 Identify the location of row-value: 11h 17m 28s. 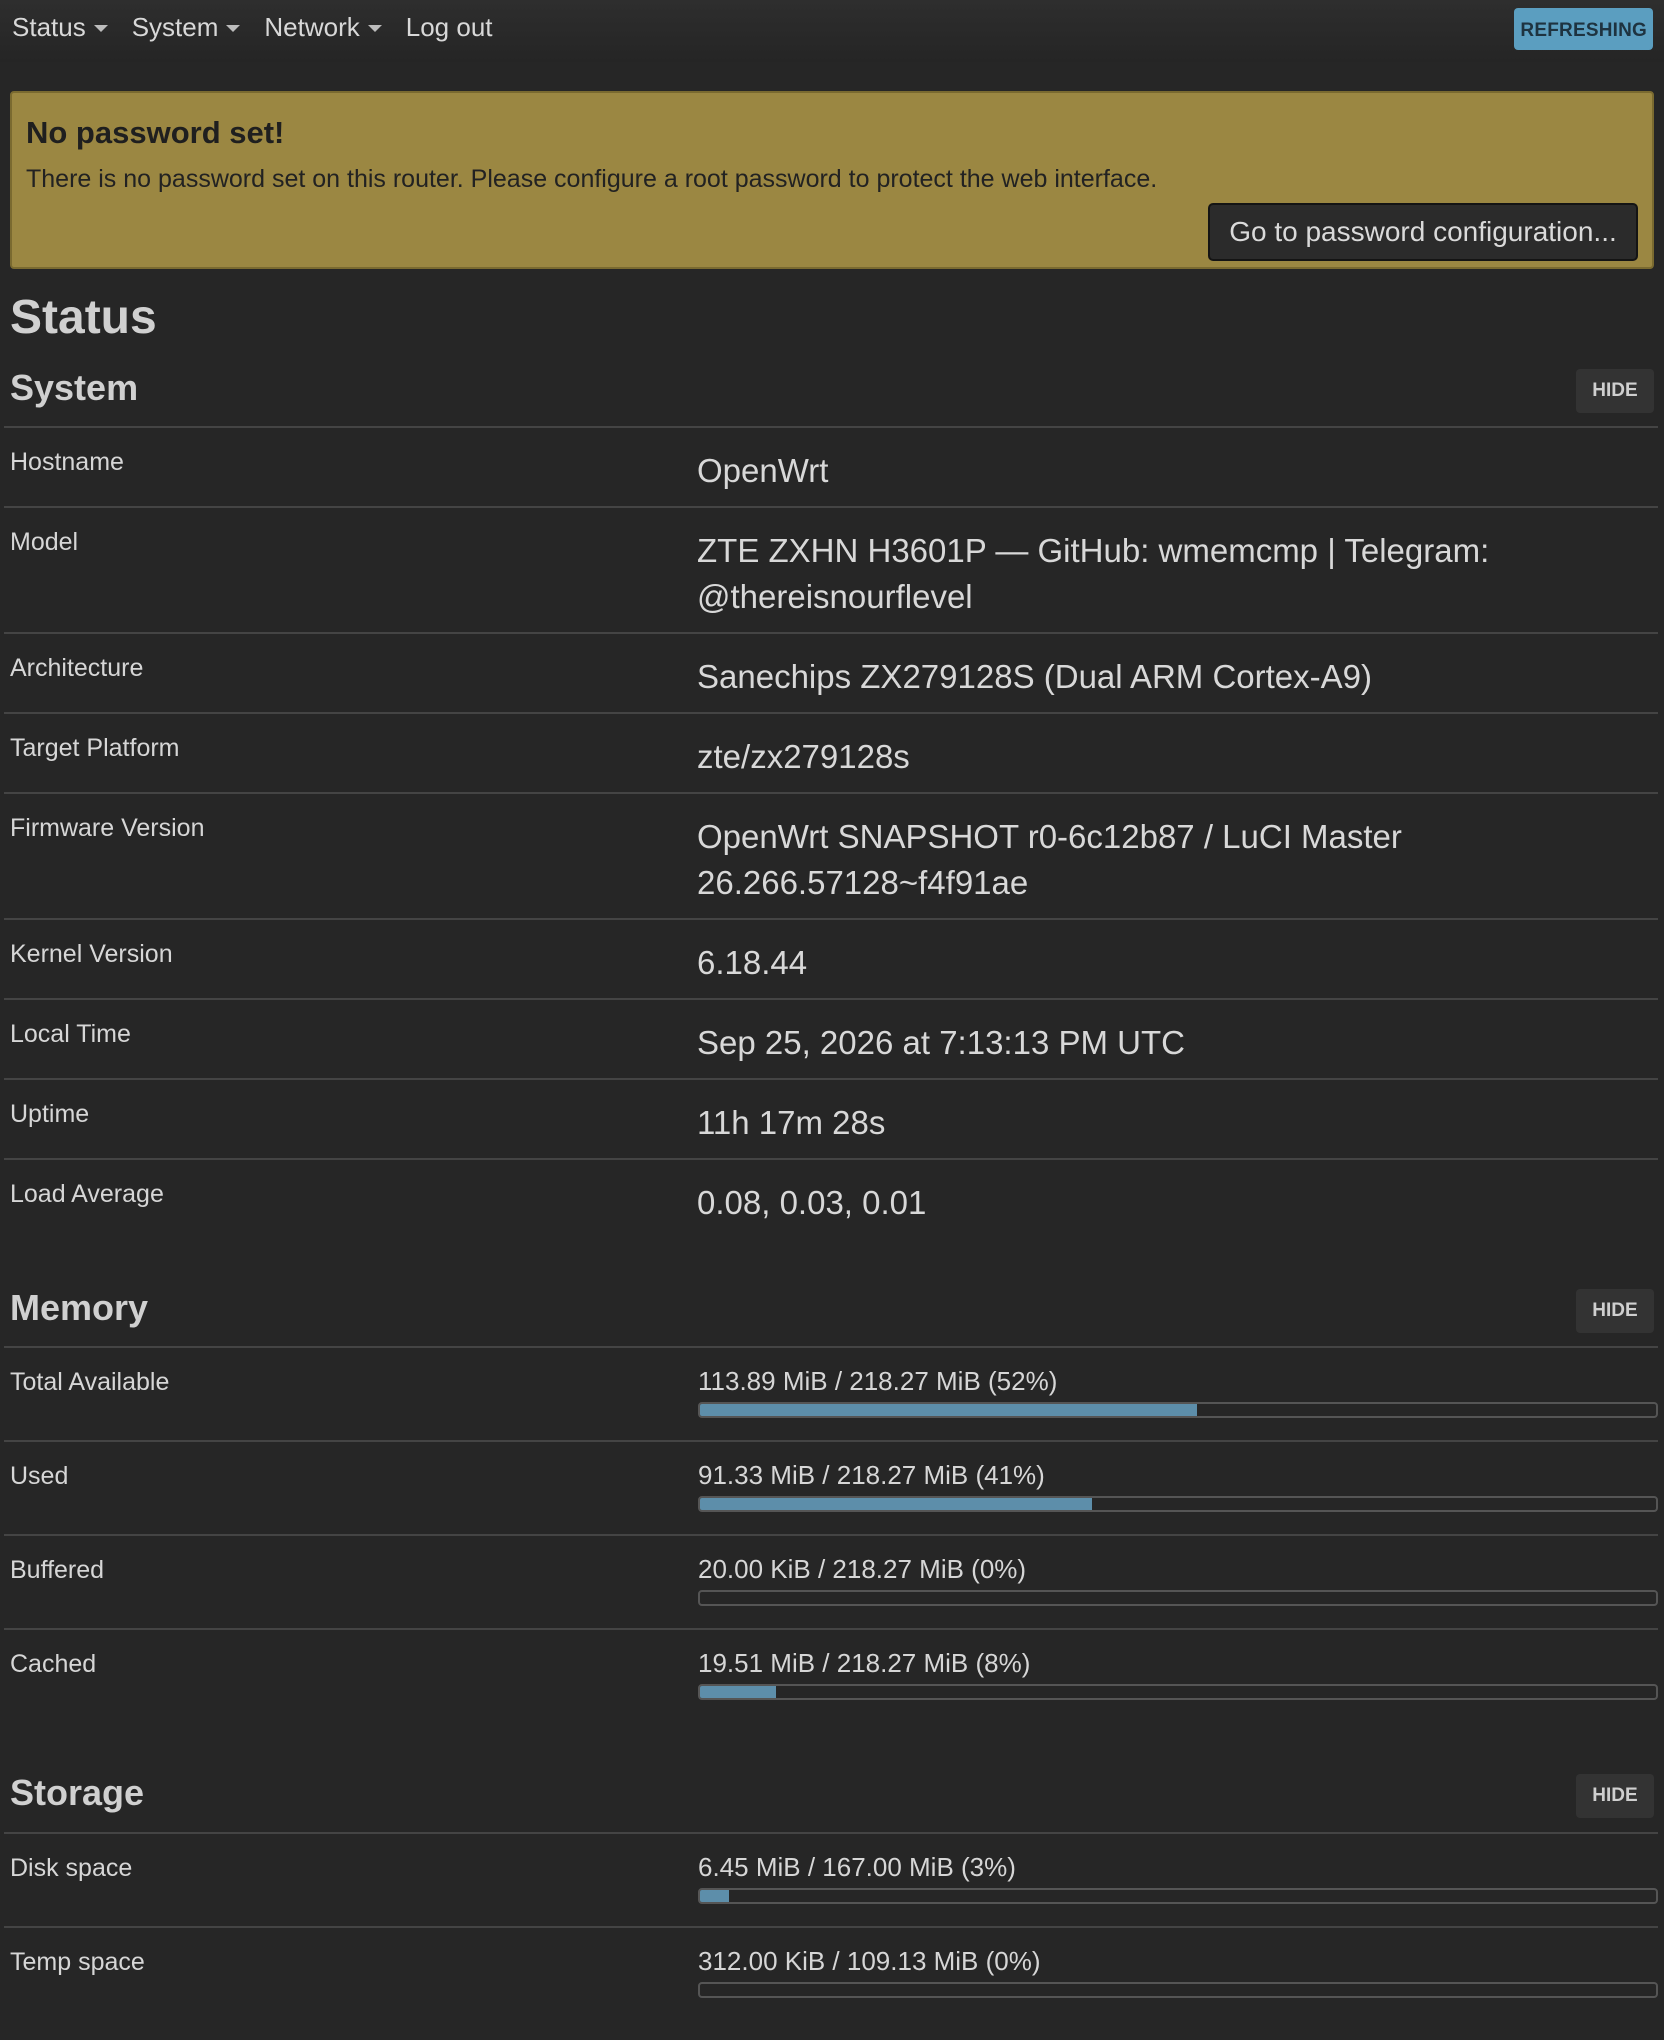
(791, 1122).